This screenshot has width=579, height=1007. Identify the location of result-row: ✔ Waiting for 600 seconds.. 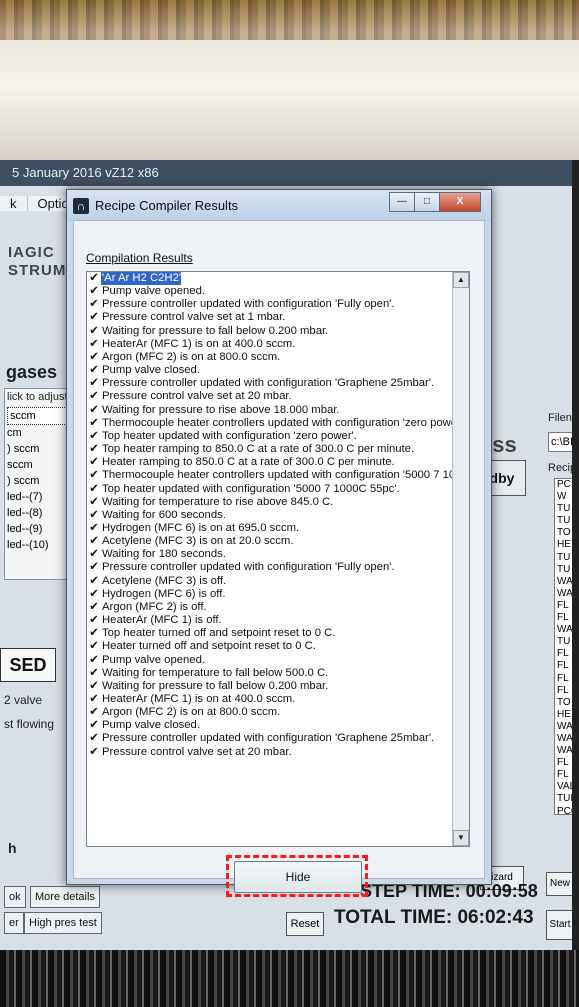
(278, 515).